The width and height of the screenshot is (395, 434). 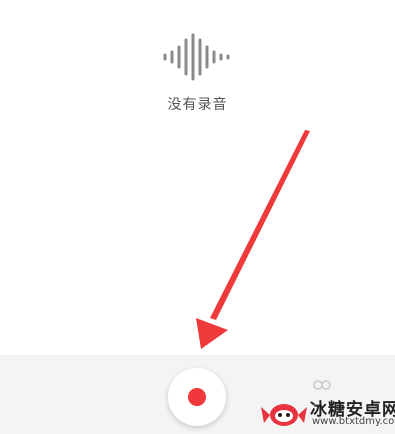 I want to click on record-icon, so click(x=197, y=397).